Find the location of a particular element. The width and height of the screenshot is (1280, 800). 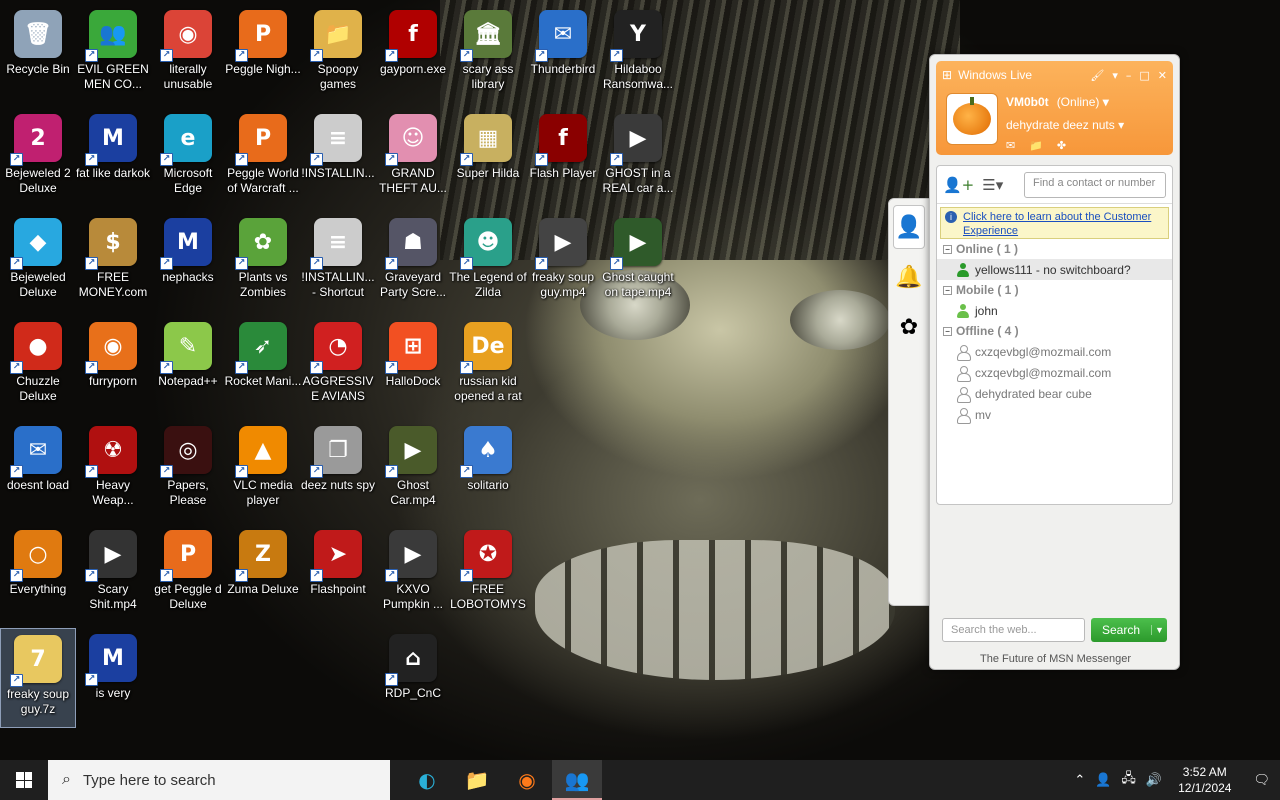

list-view-icon: ☰▾ is located at coordinates (992, 185).